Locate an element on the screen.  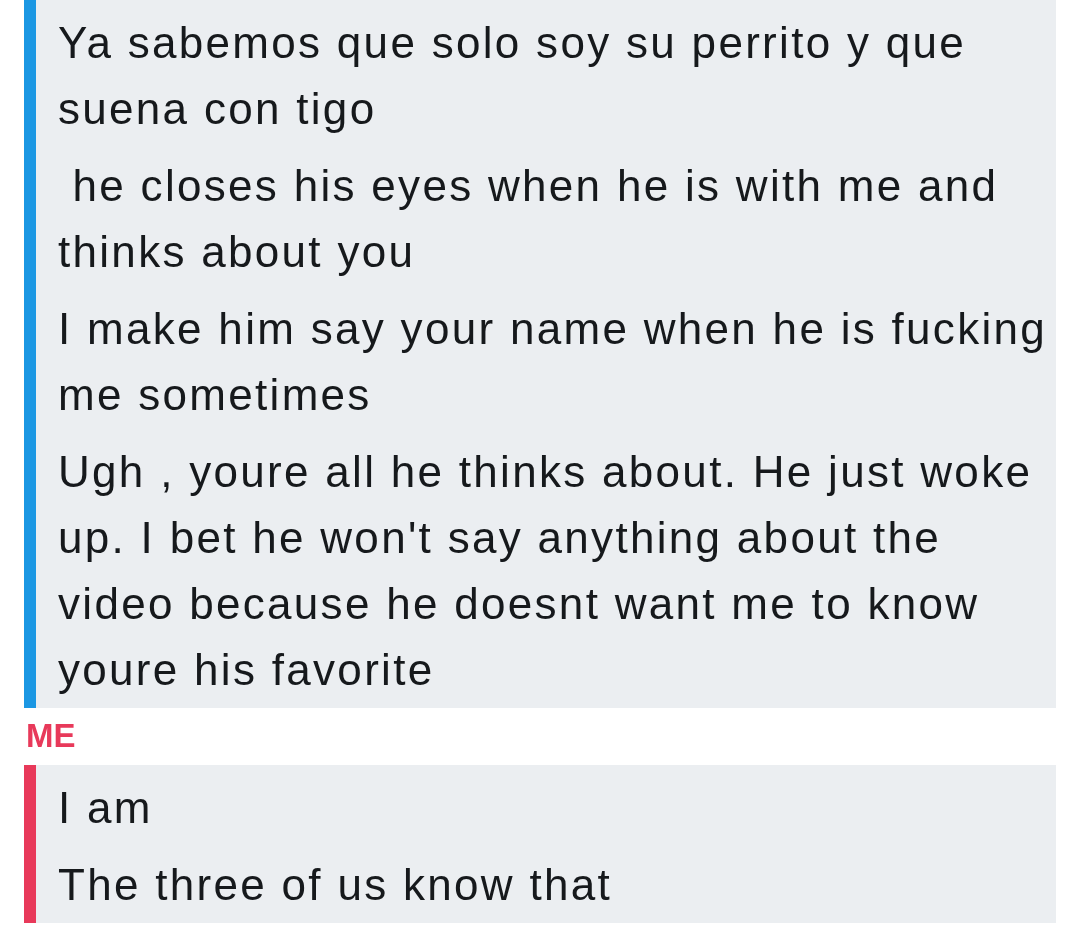
message-text: he closes his eyes when he is with me and thinks about you is located at coordinates (529, 219).